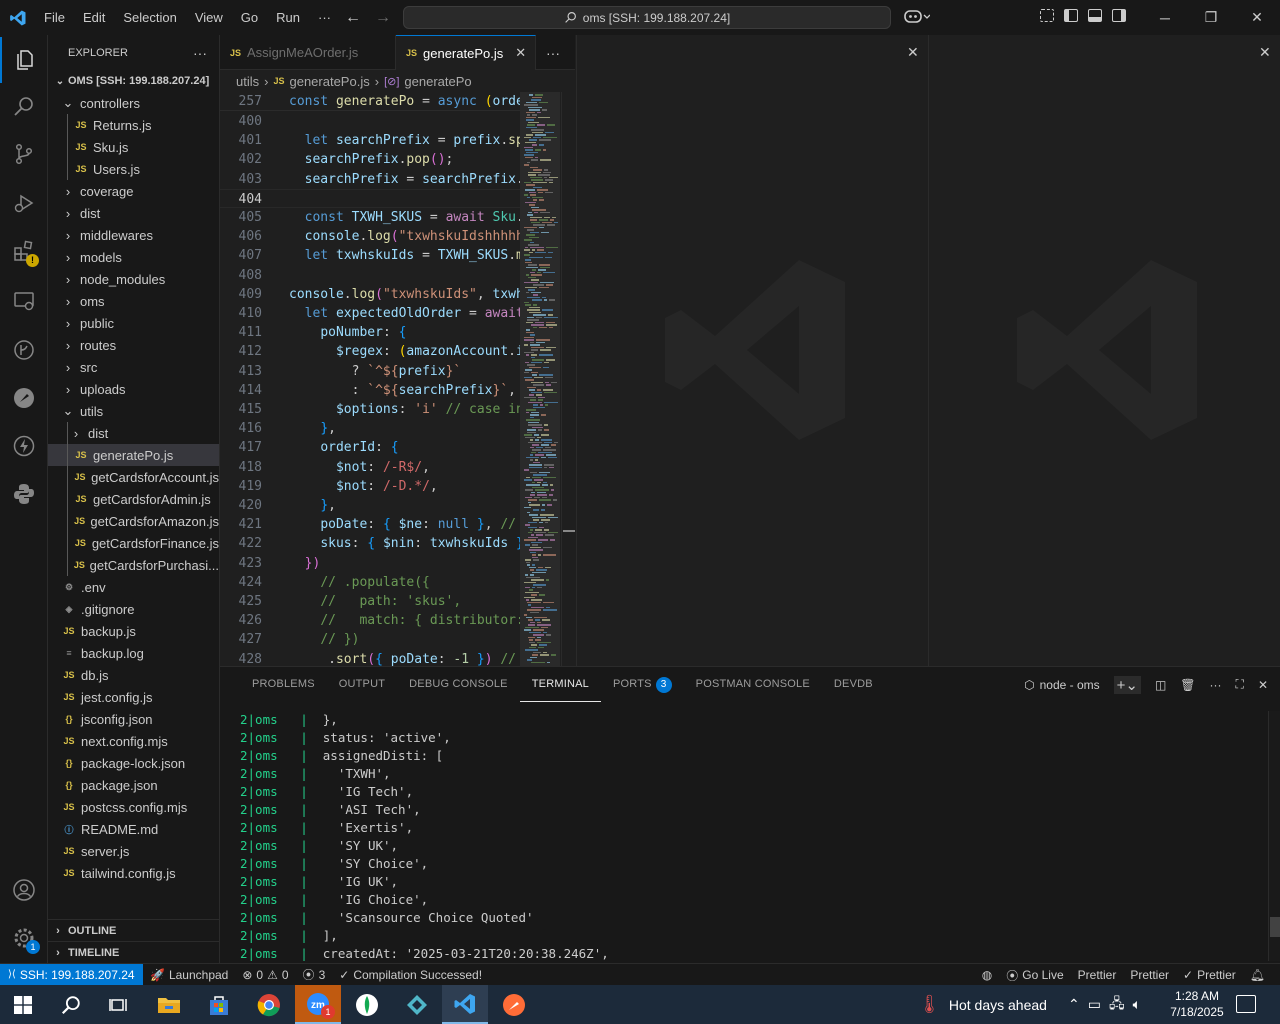  I want to click on panel-tab-postman-console: POSTMAN CONSOLE, so click(753, 684).